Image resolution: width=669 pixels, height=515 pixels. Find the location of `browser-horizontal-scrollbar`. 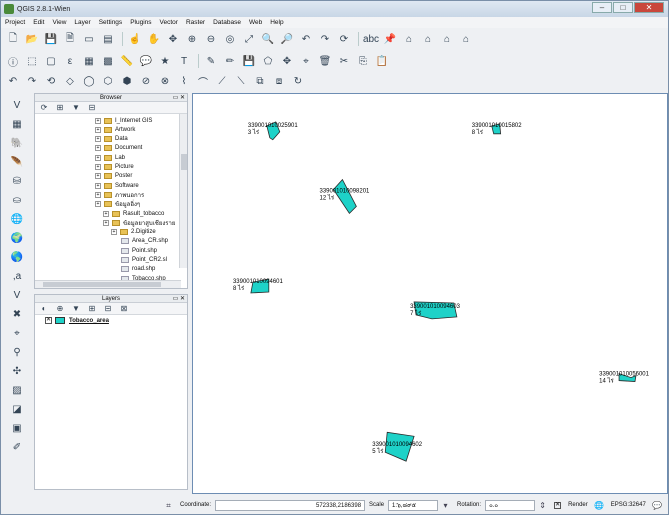

browser-horizontal-scrollbar is located at coordinates (108, 284).